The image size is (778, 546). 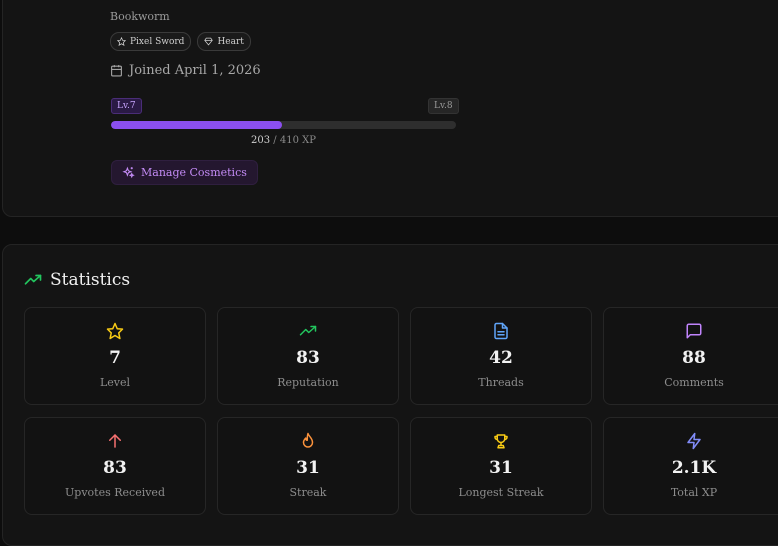 I want to click on stat-label: Upvotes Received, so click(x=115, y=492).